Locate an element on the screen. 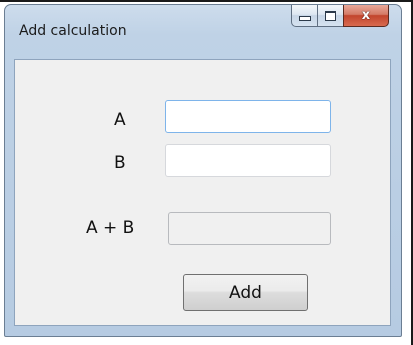 The image size is (413, 345). close-icon: x is located at coordinates (366, 15).